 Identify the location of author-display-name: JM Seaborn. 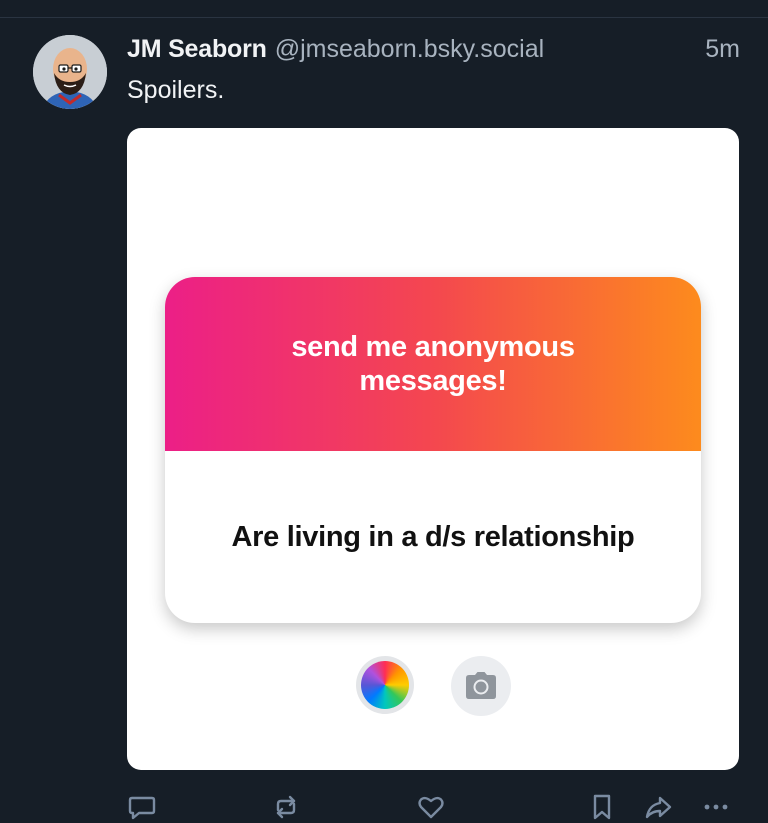
(197, 49).